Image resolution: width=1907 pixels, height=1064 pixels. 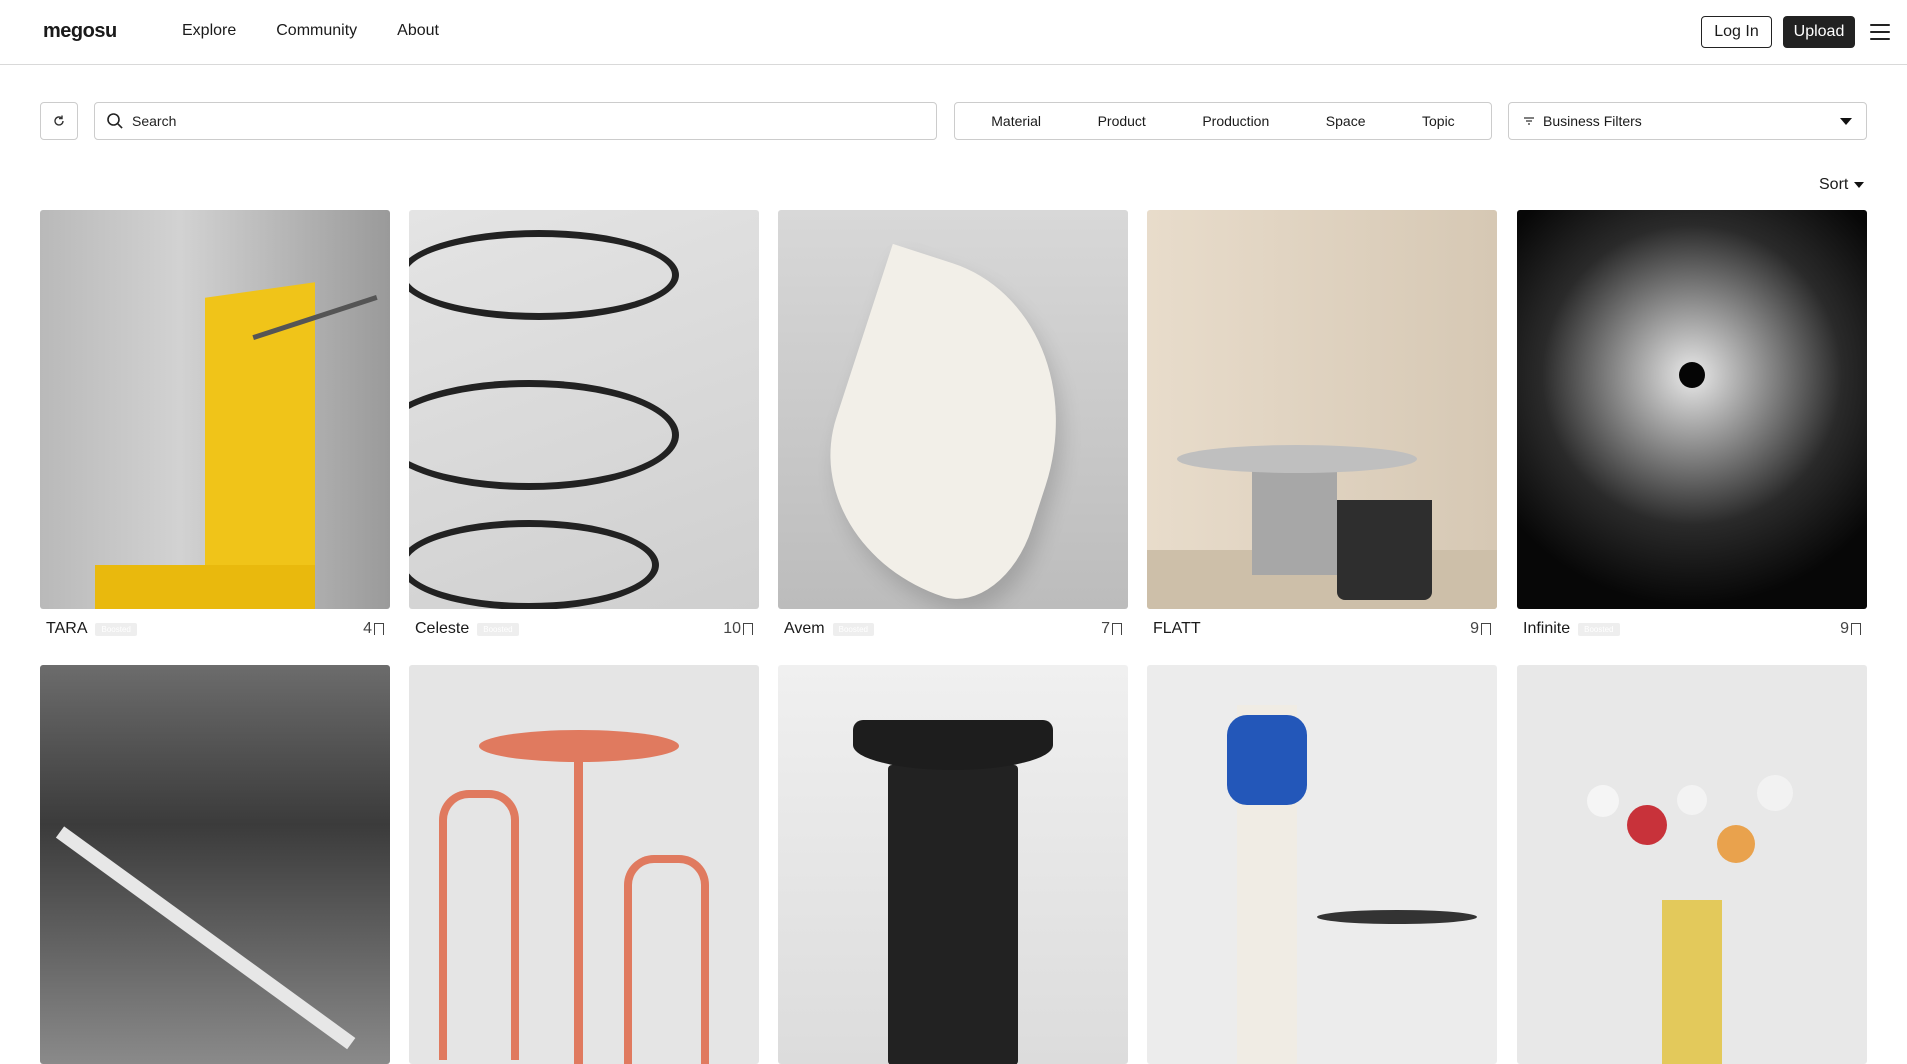 What do you see at coordinates (1177, 629) in the screenshot?
I see `product-title: FLATT` at bounding box center [1177, 629].